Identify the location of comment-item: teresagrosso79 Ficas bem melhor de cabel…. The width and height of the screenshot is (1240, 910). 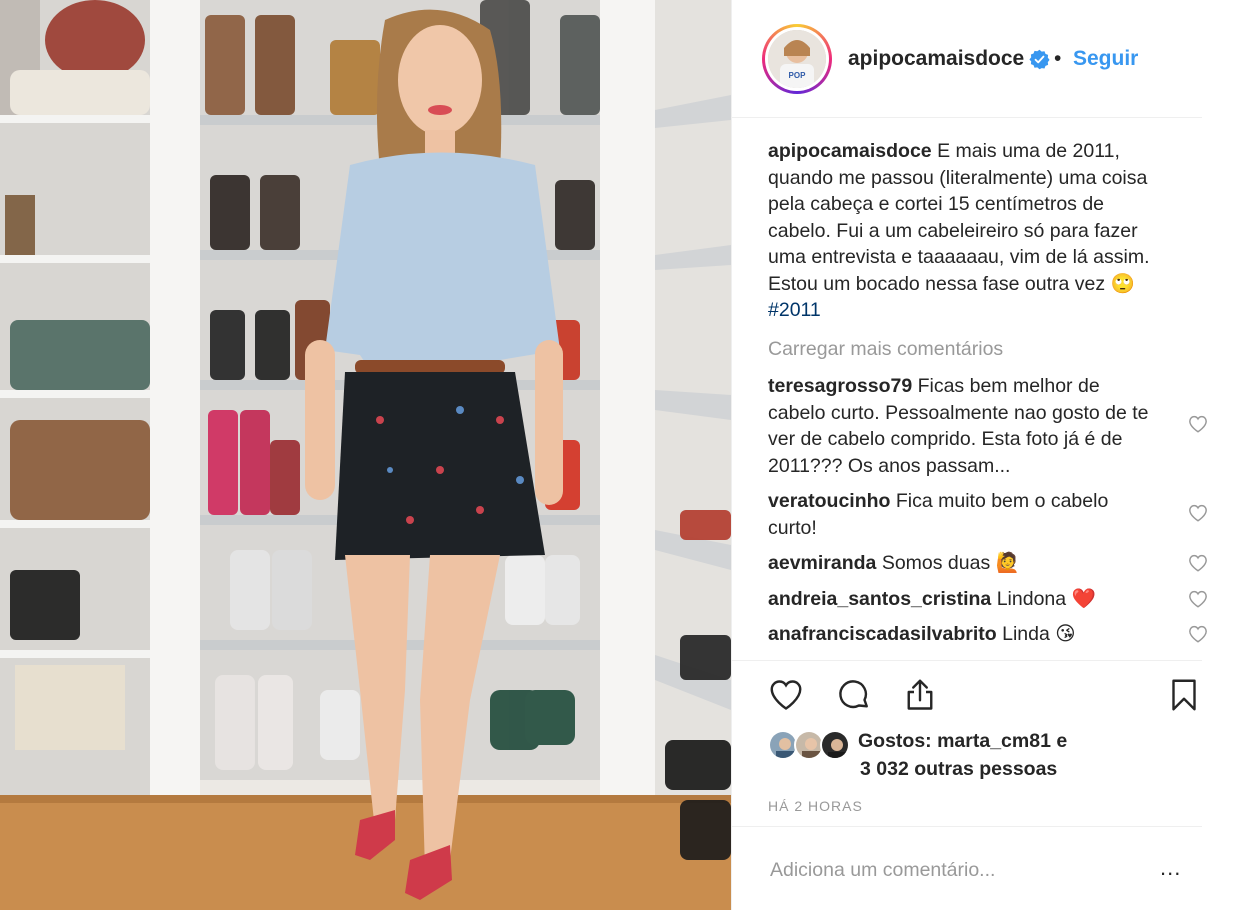
(988, 426).